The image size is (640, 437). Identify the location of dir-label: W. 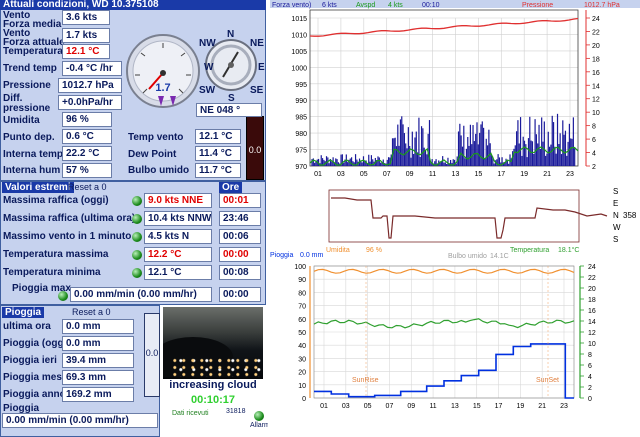
(617, 227).